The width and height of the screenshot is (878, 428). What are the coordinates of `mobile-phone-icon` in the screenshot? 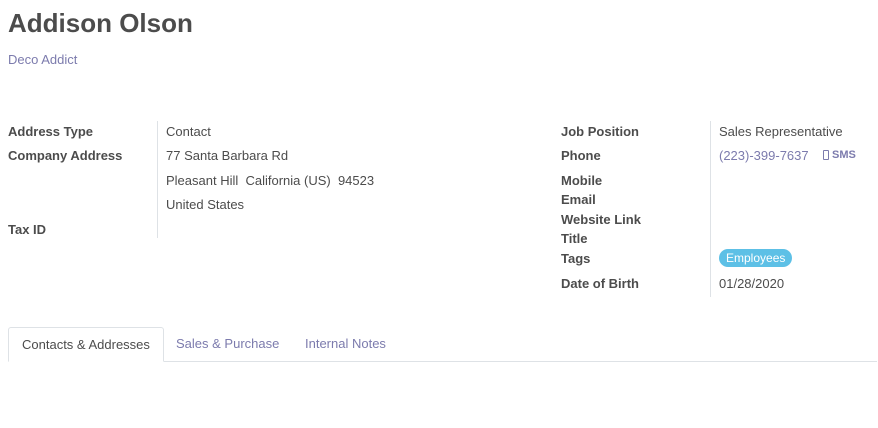 It's located at (826, 155).